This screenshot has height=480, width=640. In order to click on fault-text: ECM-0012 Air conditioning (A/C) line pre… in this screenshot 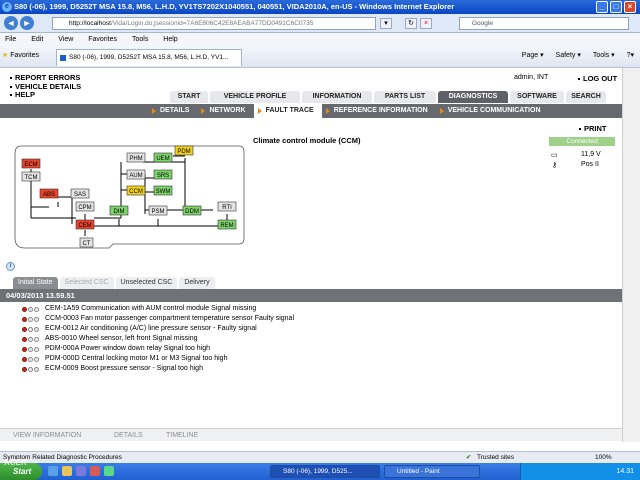, I will do `click(151, 328)`.